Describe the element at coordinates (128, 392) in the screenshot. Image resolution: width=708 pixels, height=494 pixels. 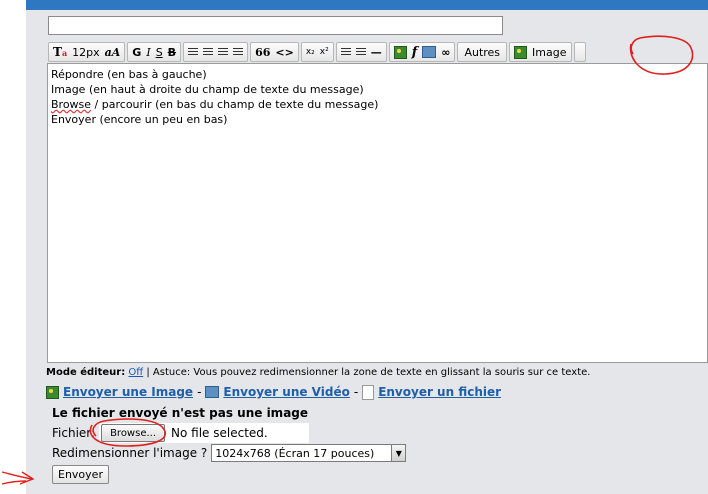
I see `send-image-link: Envoyer une Image` at that location.